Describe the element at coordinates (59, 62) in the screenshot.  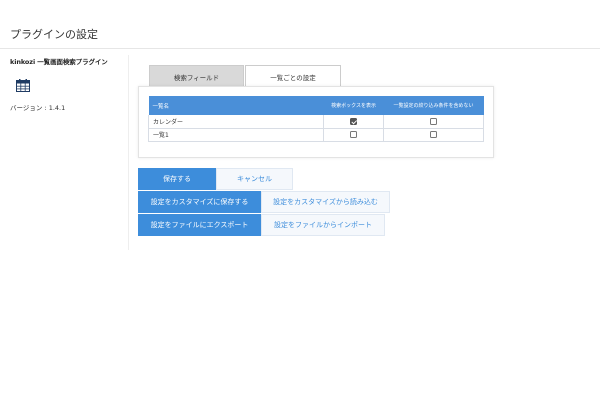
I see `plugin-name: kinkozi 一覧画面検索プラグイン` at that location.